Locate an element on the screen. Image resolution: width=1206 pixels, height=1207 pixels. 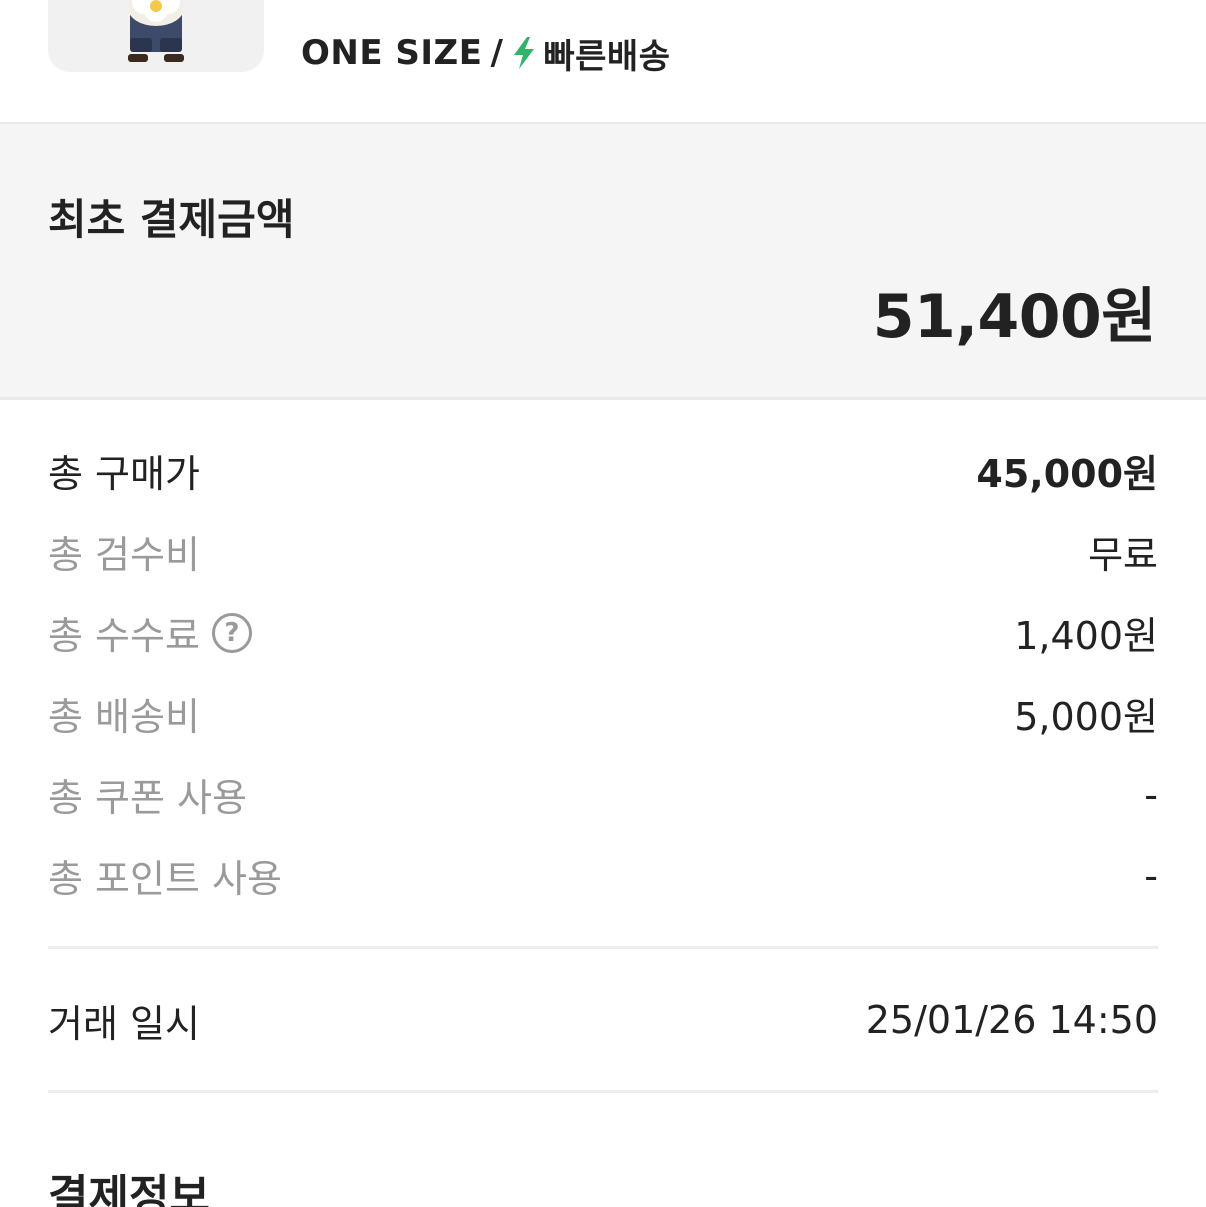
product-thumbnail is located at coordinates (156, 36).